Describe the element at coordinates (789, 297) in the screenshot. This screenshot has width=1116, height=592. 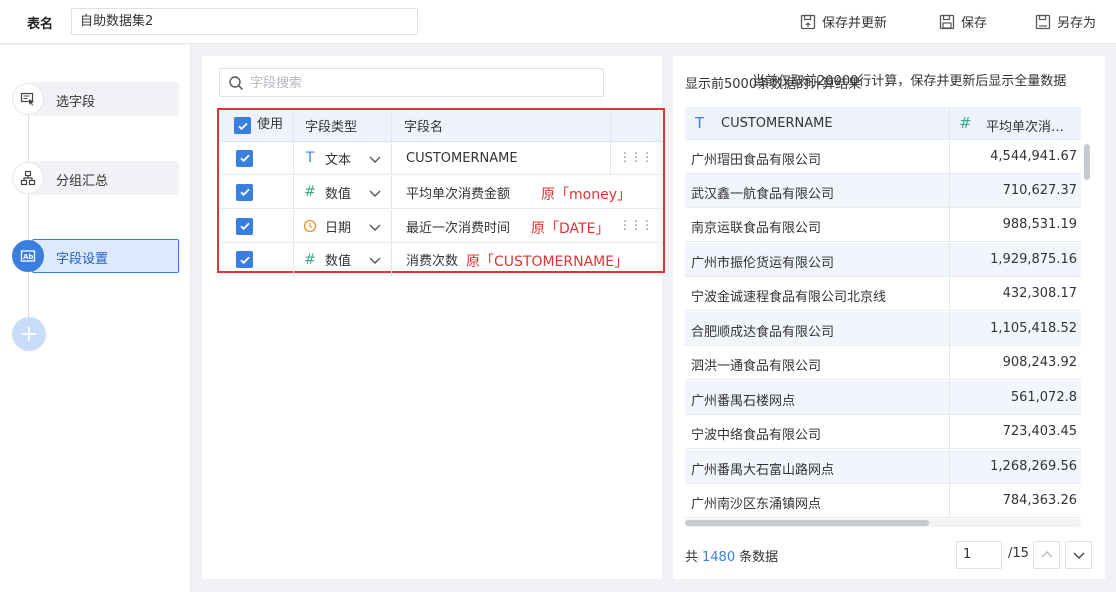
I see `customer-name-cell: 宁波金诚速程食品有限公司北京线` at that location.